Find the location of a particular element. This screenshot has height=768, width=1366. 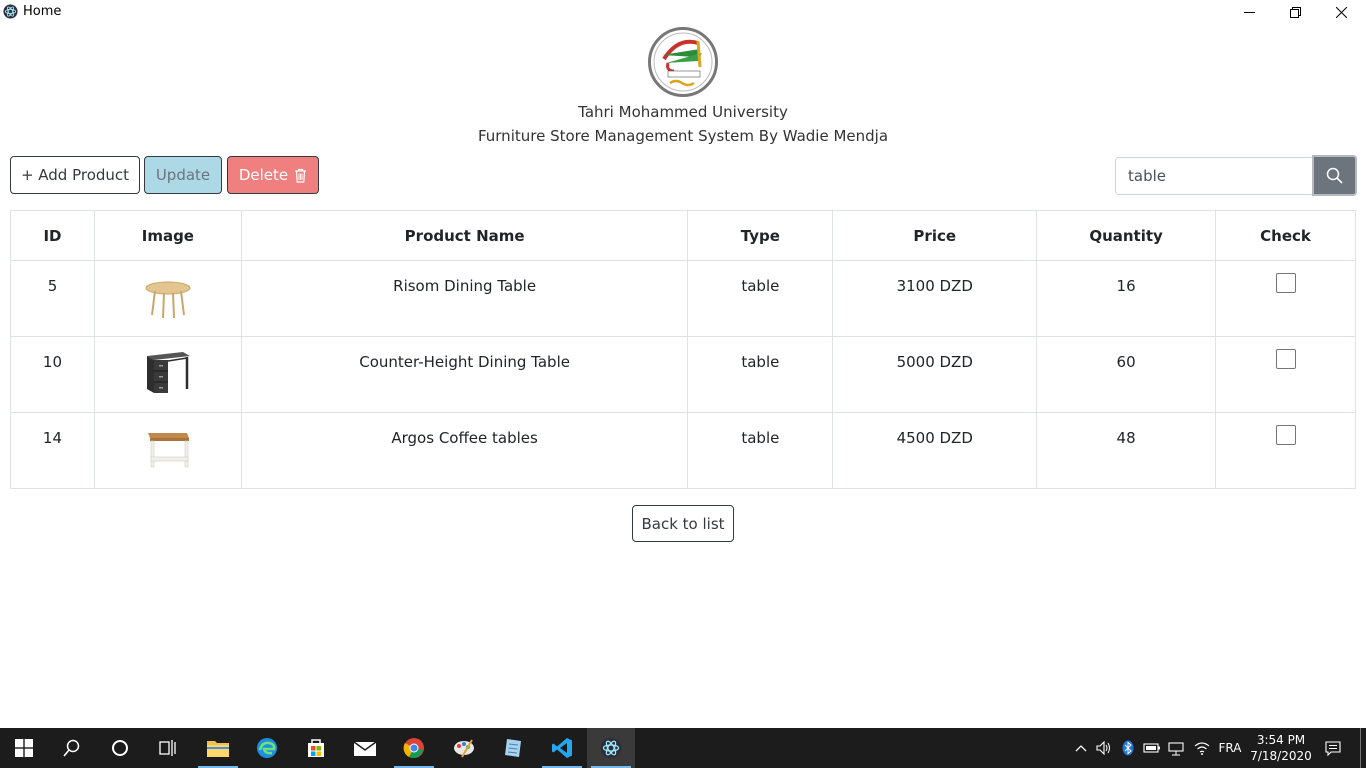

chevron-up-icon is located at coordinates (1081, 748).